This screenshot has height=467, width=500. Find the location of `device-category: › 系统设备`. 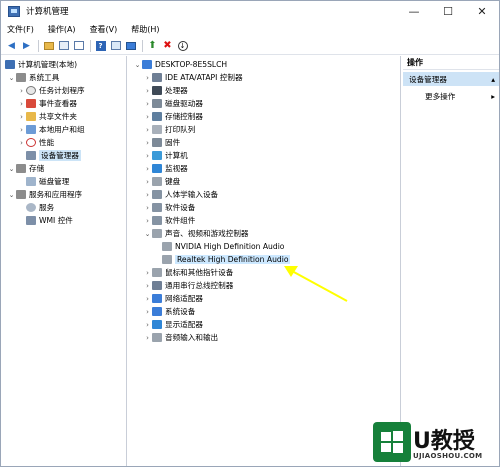

device-category: › 系统设备 is located at coordinates (169, 311).